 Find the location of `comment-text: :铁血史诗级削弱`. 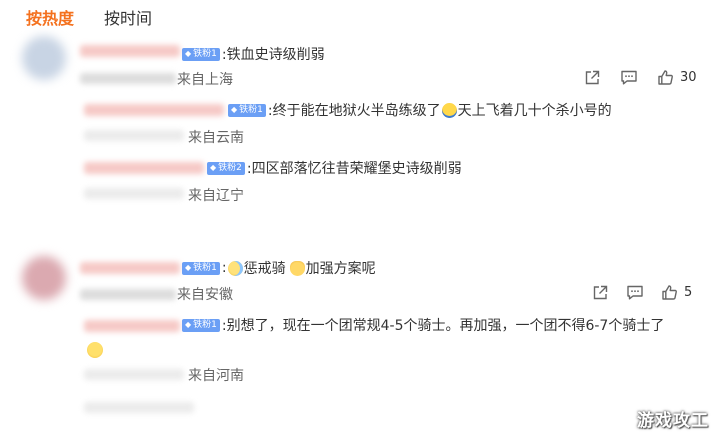

comment-text: :铁血史诗级削弱 is located at coordinates (273, 55).